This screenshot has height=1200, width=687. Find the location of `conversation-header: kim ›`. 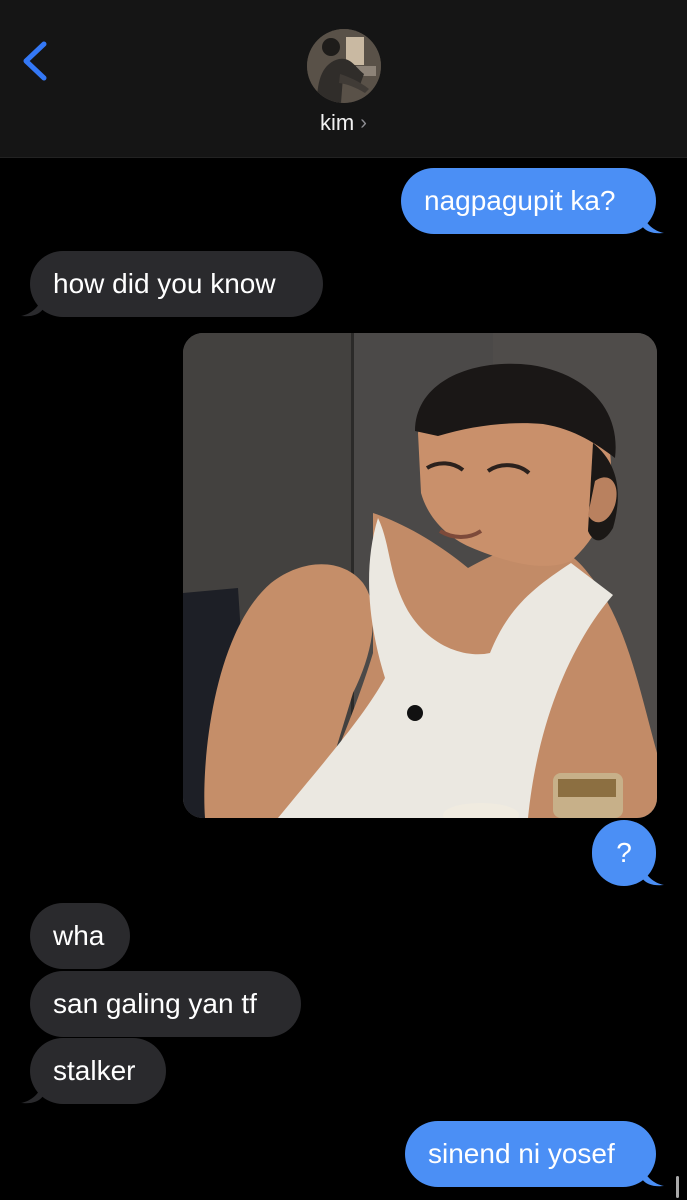

conversation-header: kim › is located at coordinates (343, 79).